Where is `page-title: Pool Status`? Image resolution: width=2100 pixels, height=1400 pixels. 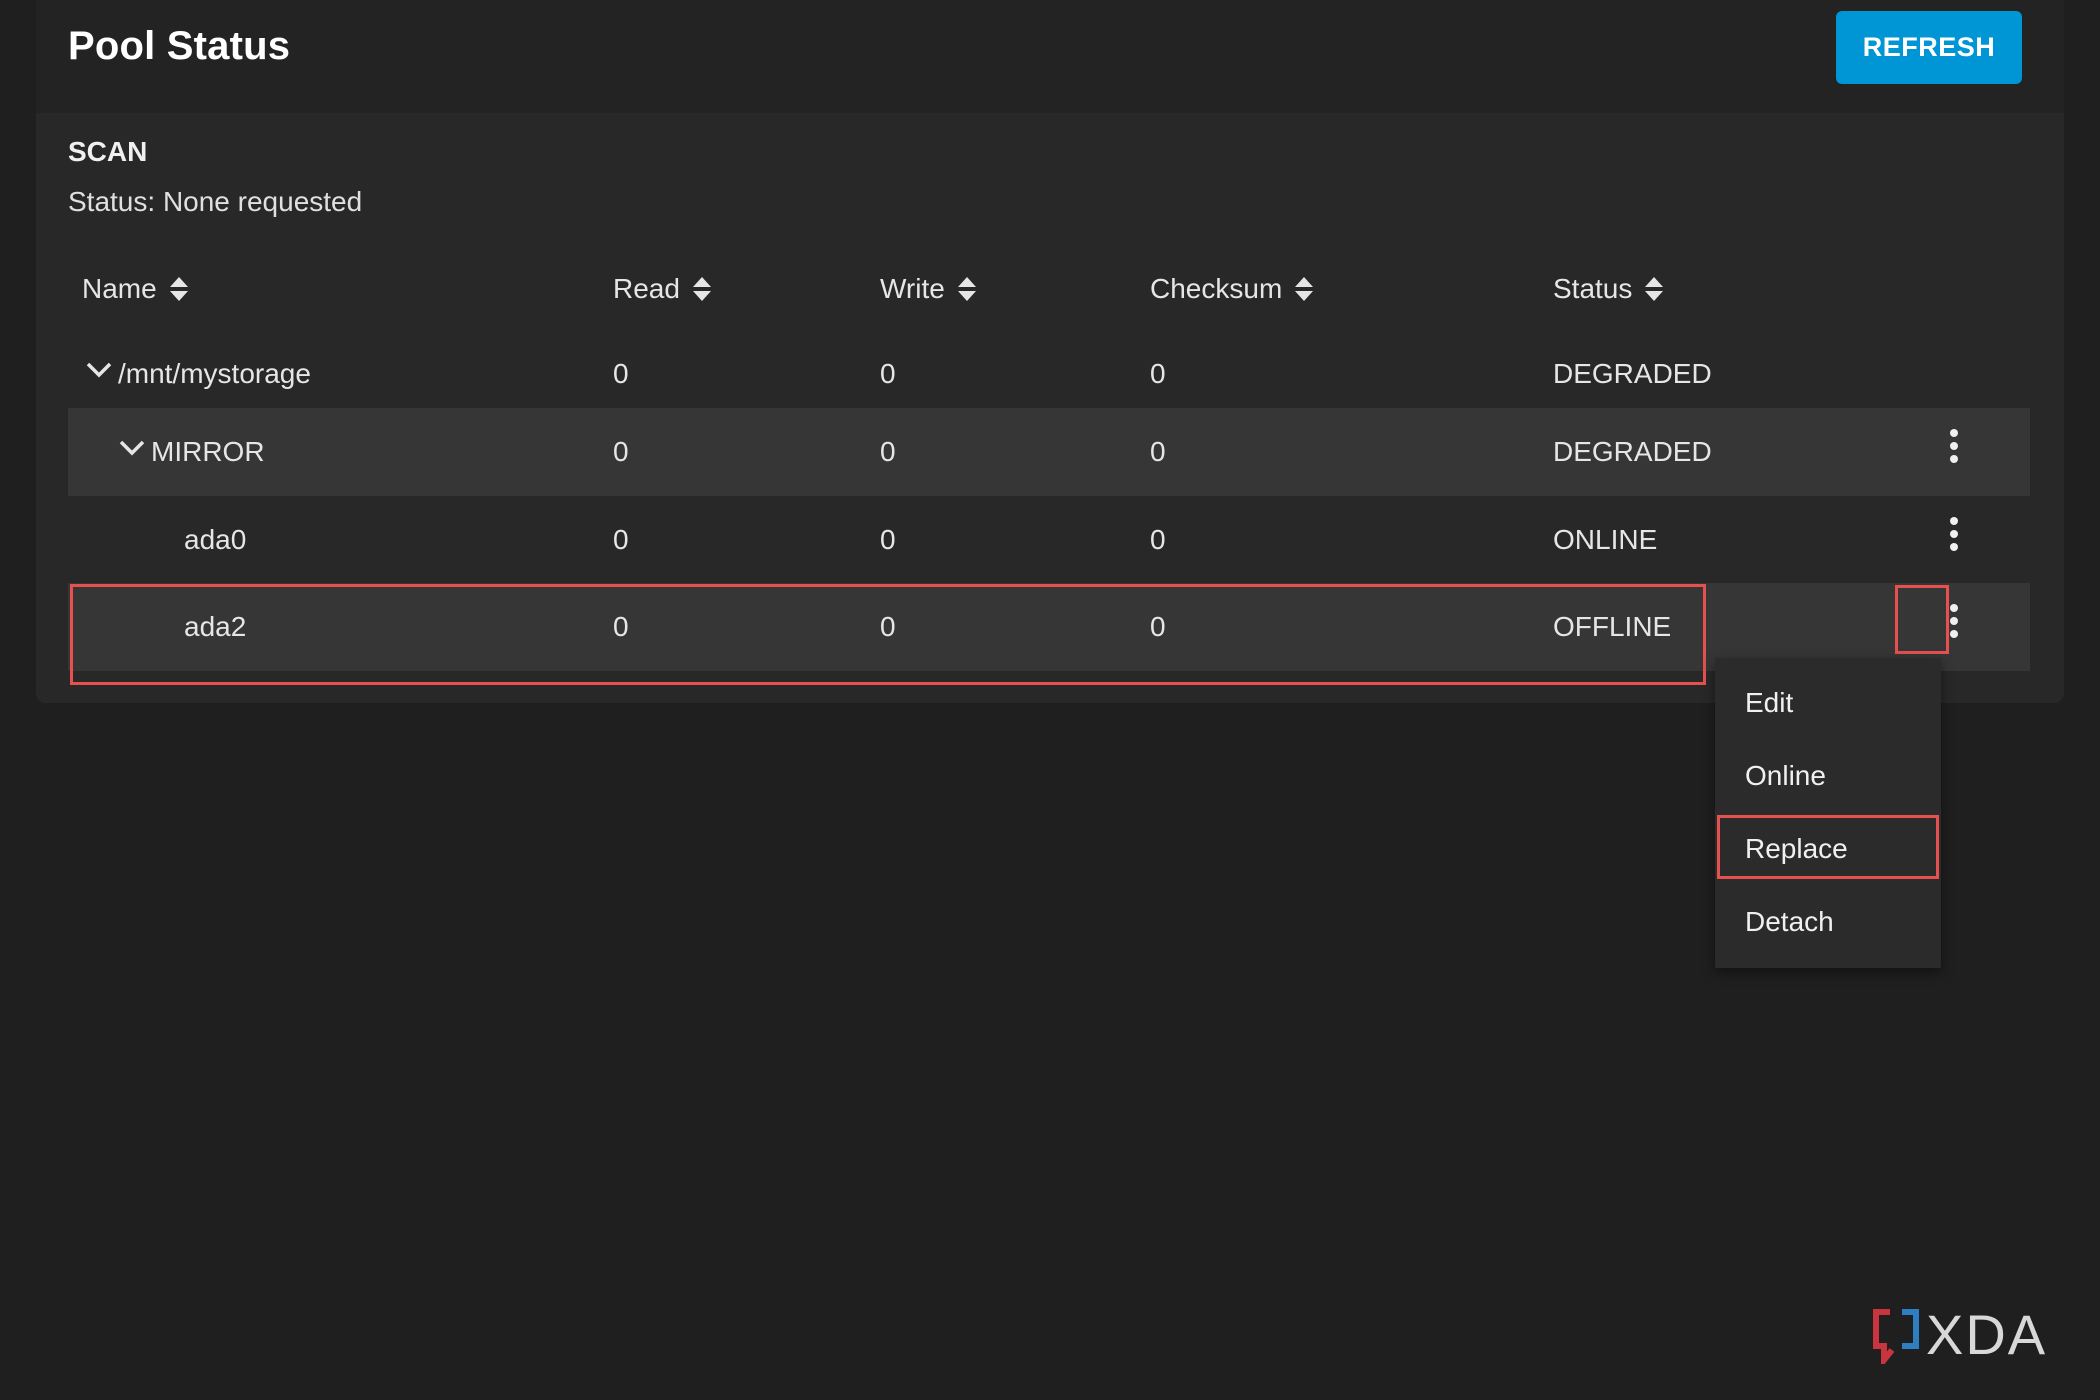 page-title: Pool Status is located at coordinates (179, 46).